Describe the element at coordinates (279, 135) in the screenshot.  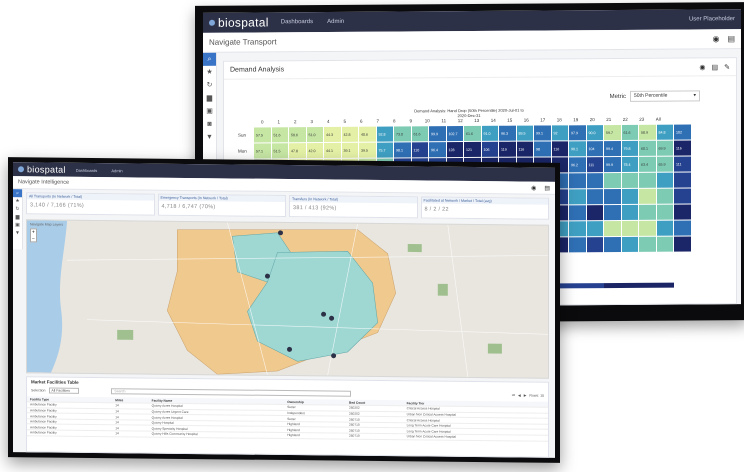
I see `heatmap-cell: 51.6` at that location.